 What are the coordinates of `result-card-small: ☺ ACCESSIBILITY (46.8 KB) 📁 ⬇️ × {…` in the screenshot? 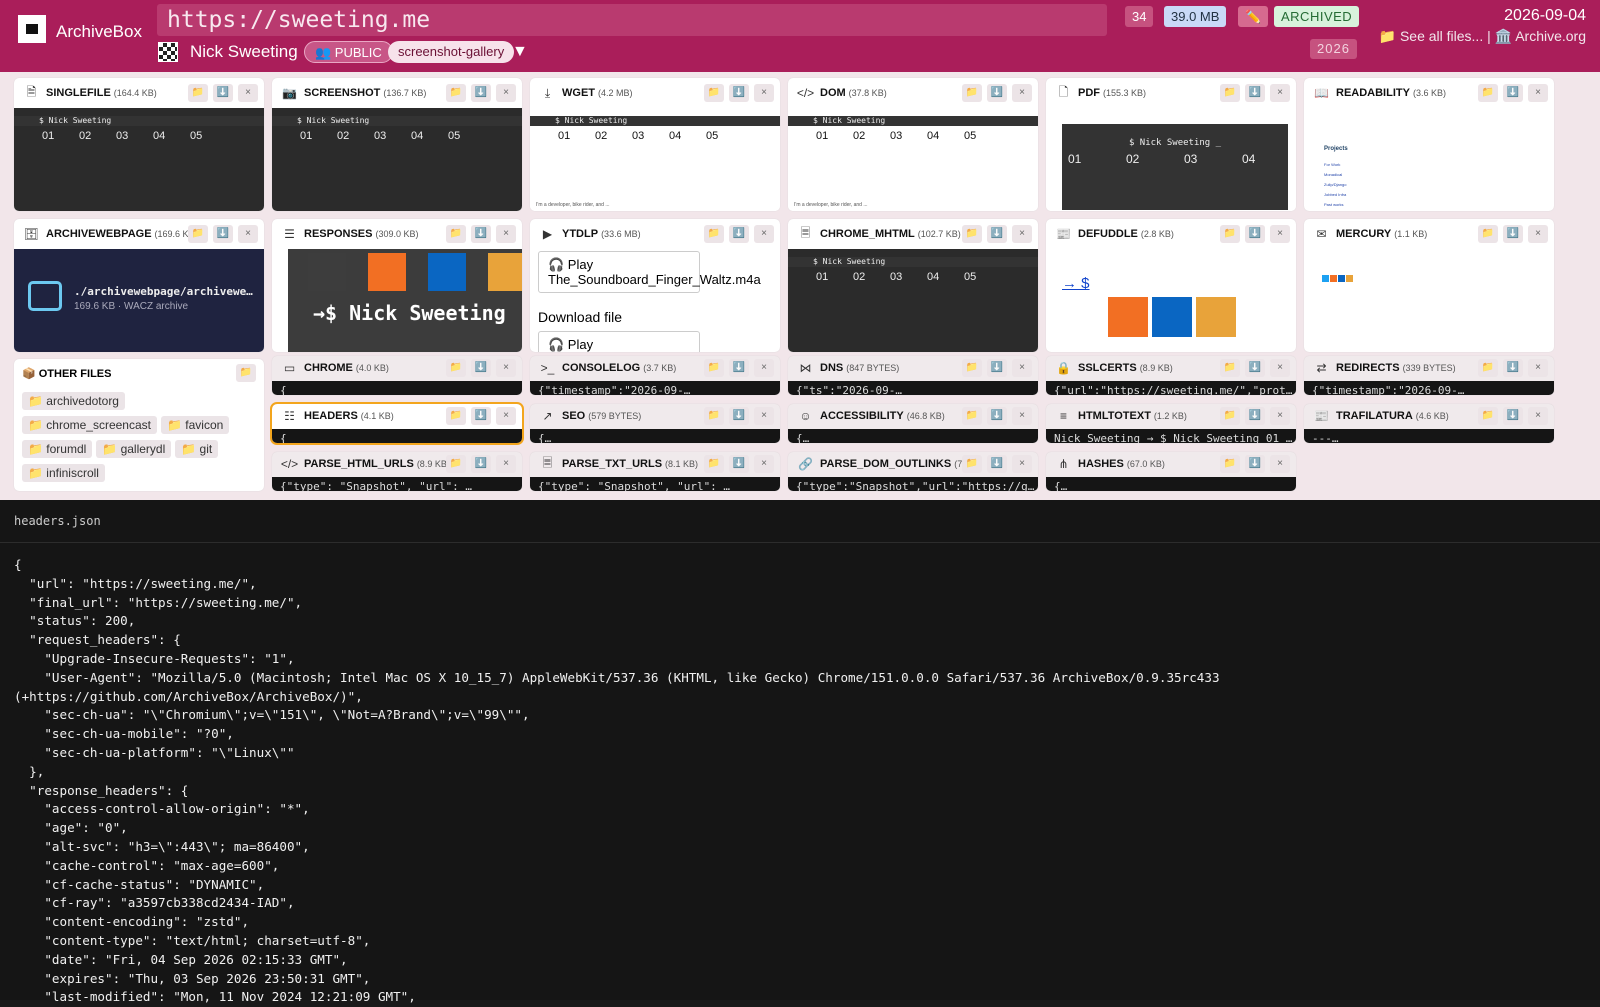 It's located at (913, 423).